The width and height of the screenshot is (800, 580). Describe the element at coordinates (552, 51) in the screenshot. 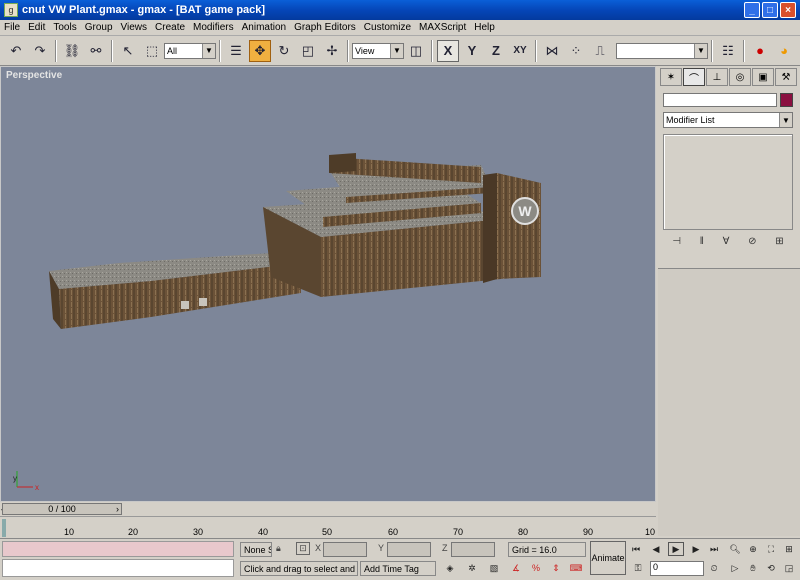

I see `mirror-icon: ⋈` at that location.